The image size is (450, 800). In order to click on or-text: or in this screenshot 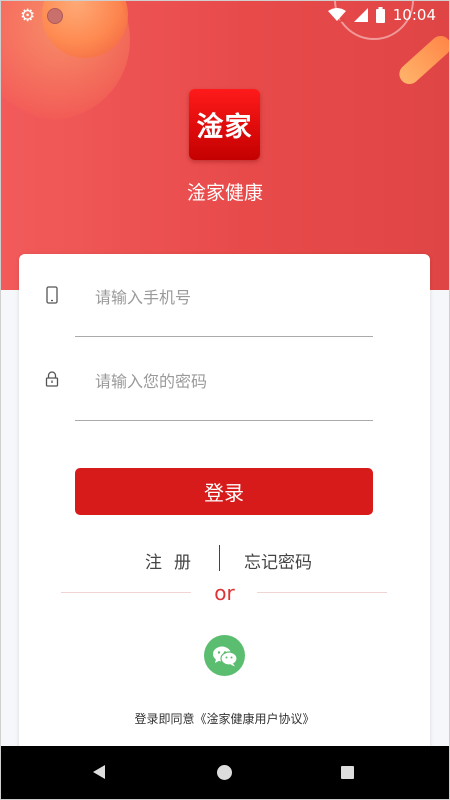, I will do `click(224, 593)`.